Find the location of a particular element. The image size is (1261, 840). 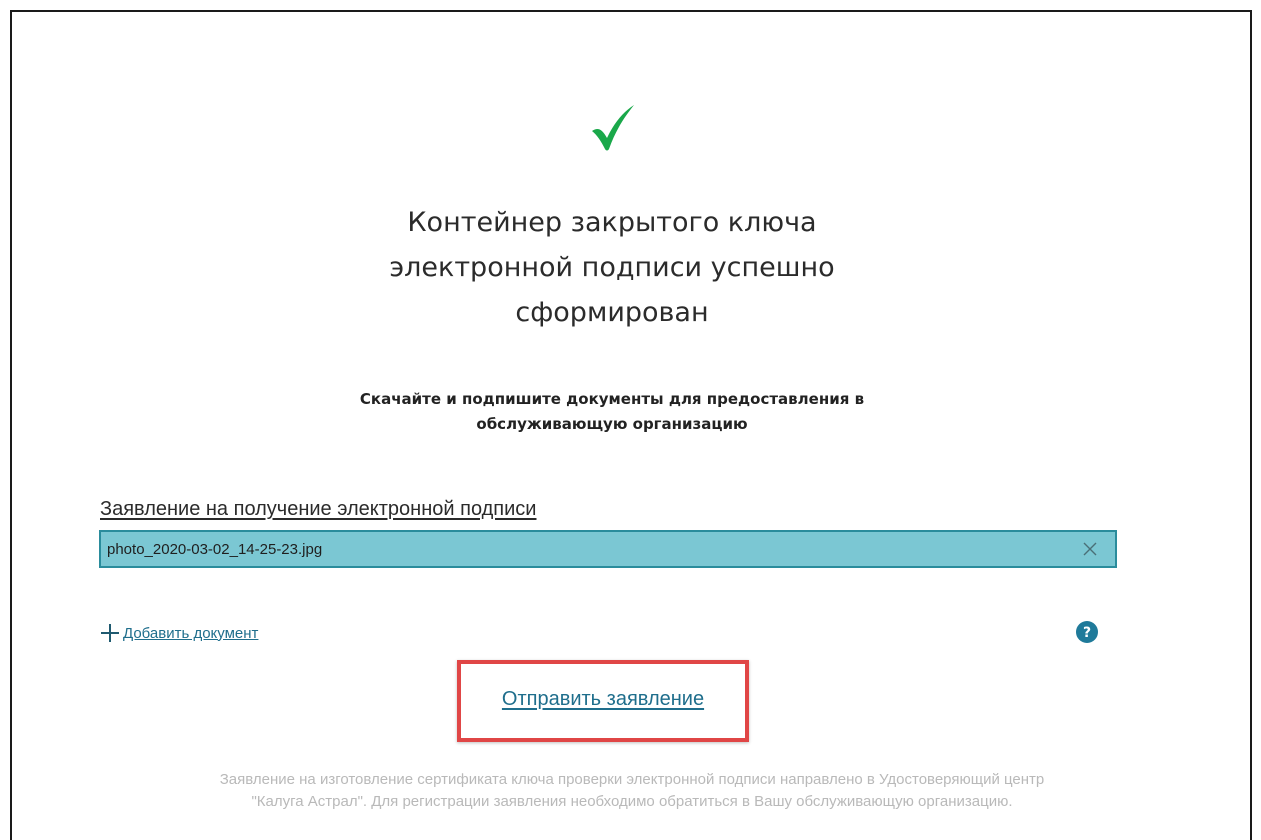

send-highlight-box: Отправить заявление is located at coordinates (603, 701).